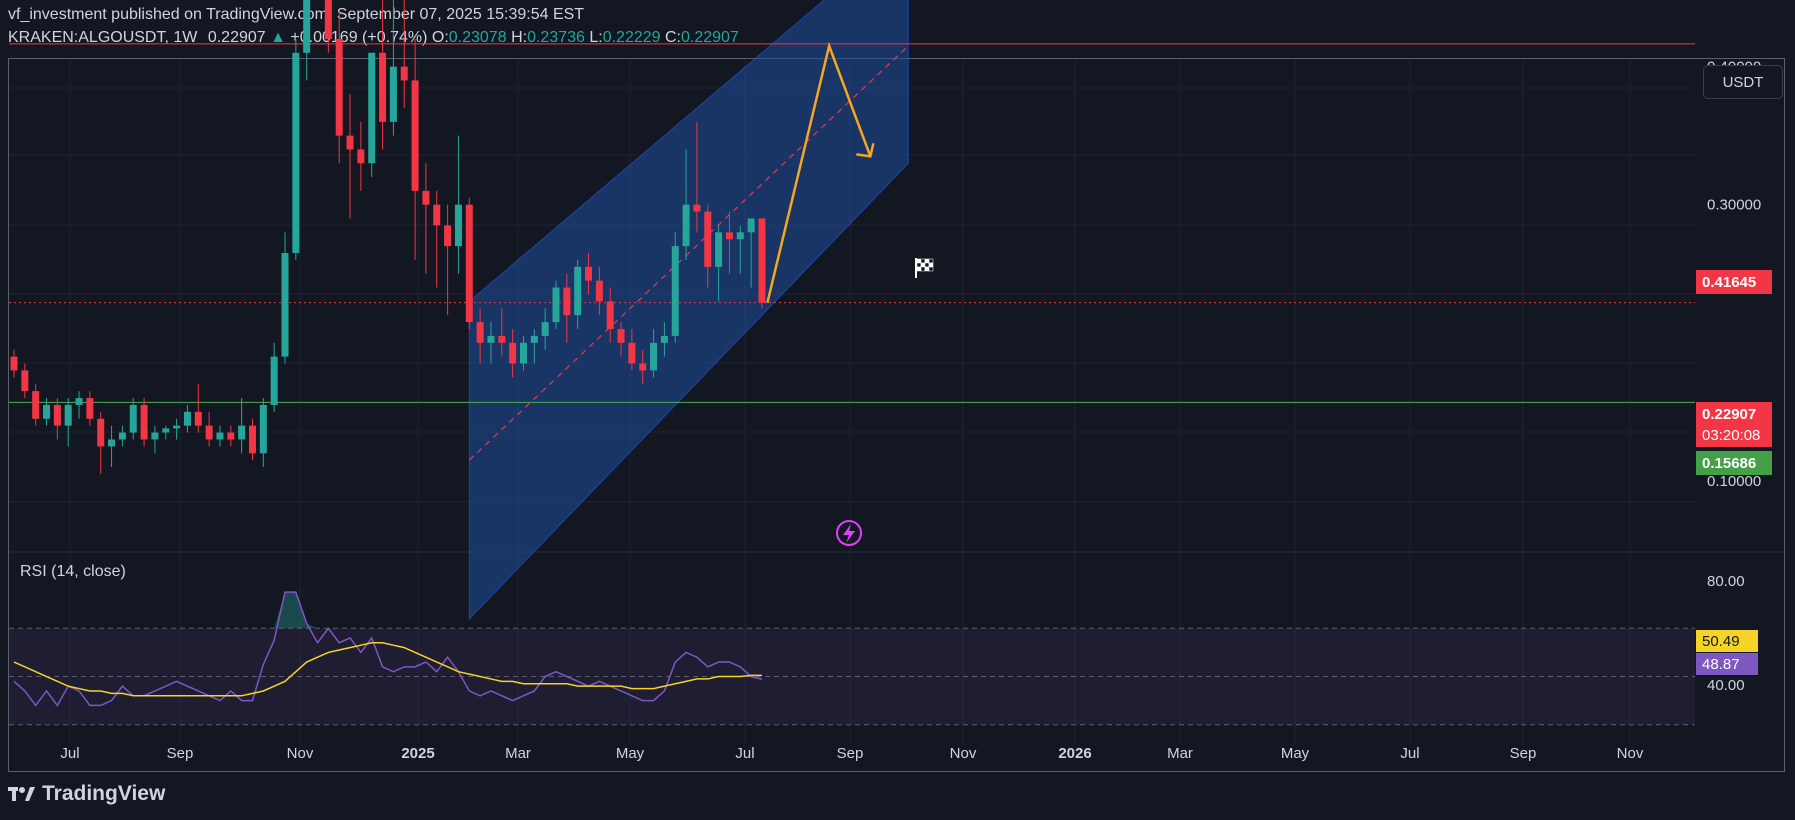  Describe the element at coordinates (518, 753) in the screenshot. I see `time-tick-4: Mar` at that location.